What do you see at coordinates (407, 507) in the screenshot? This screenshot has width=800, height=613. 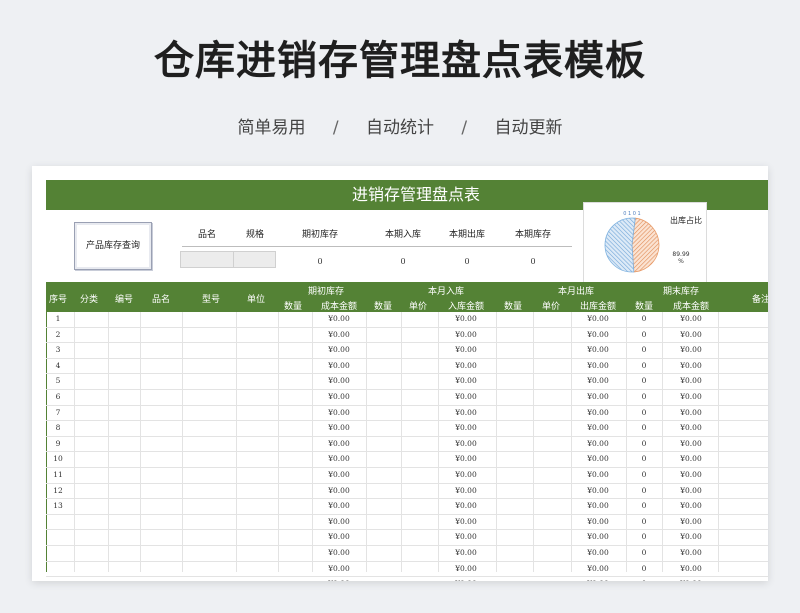 I see `table-row: 13 ¥0.00 ¥0.00 ¥0.00 0 ¥0.00` at bounding box center [407, 507].